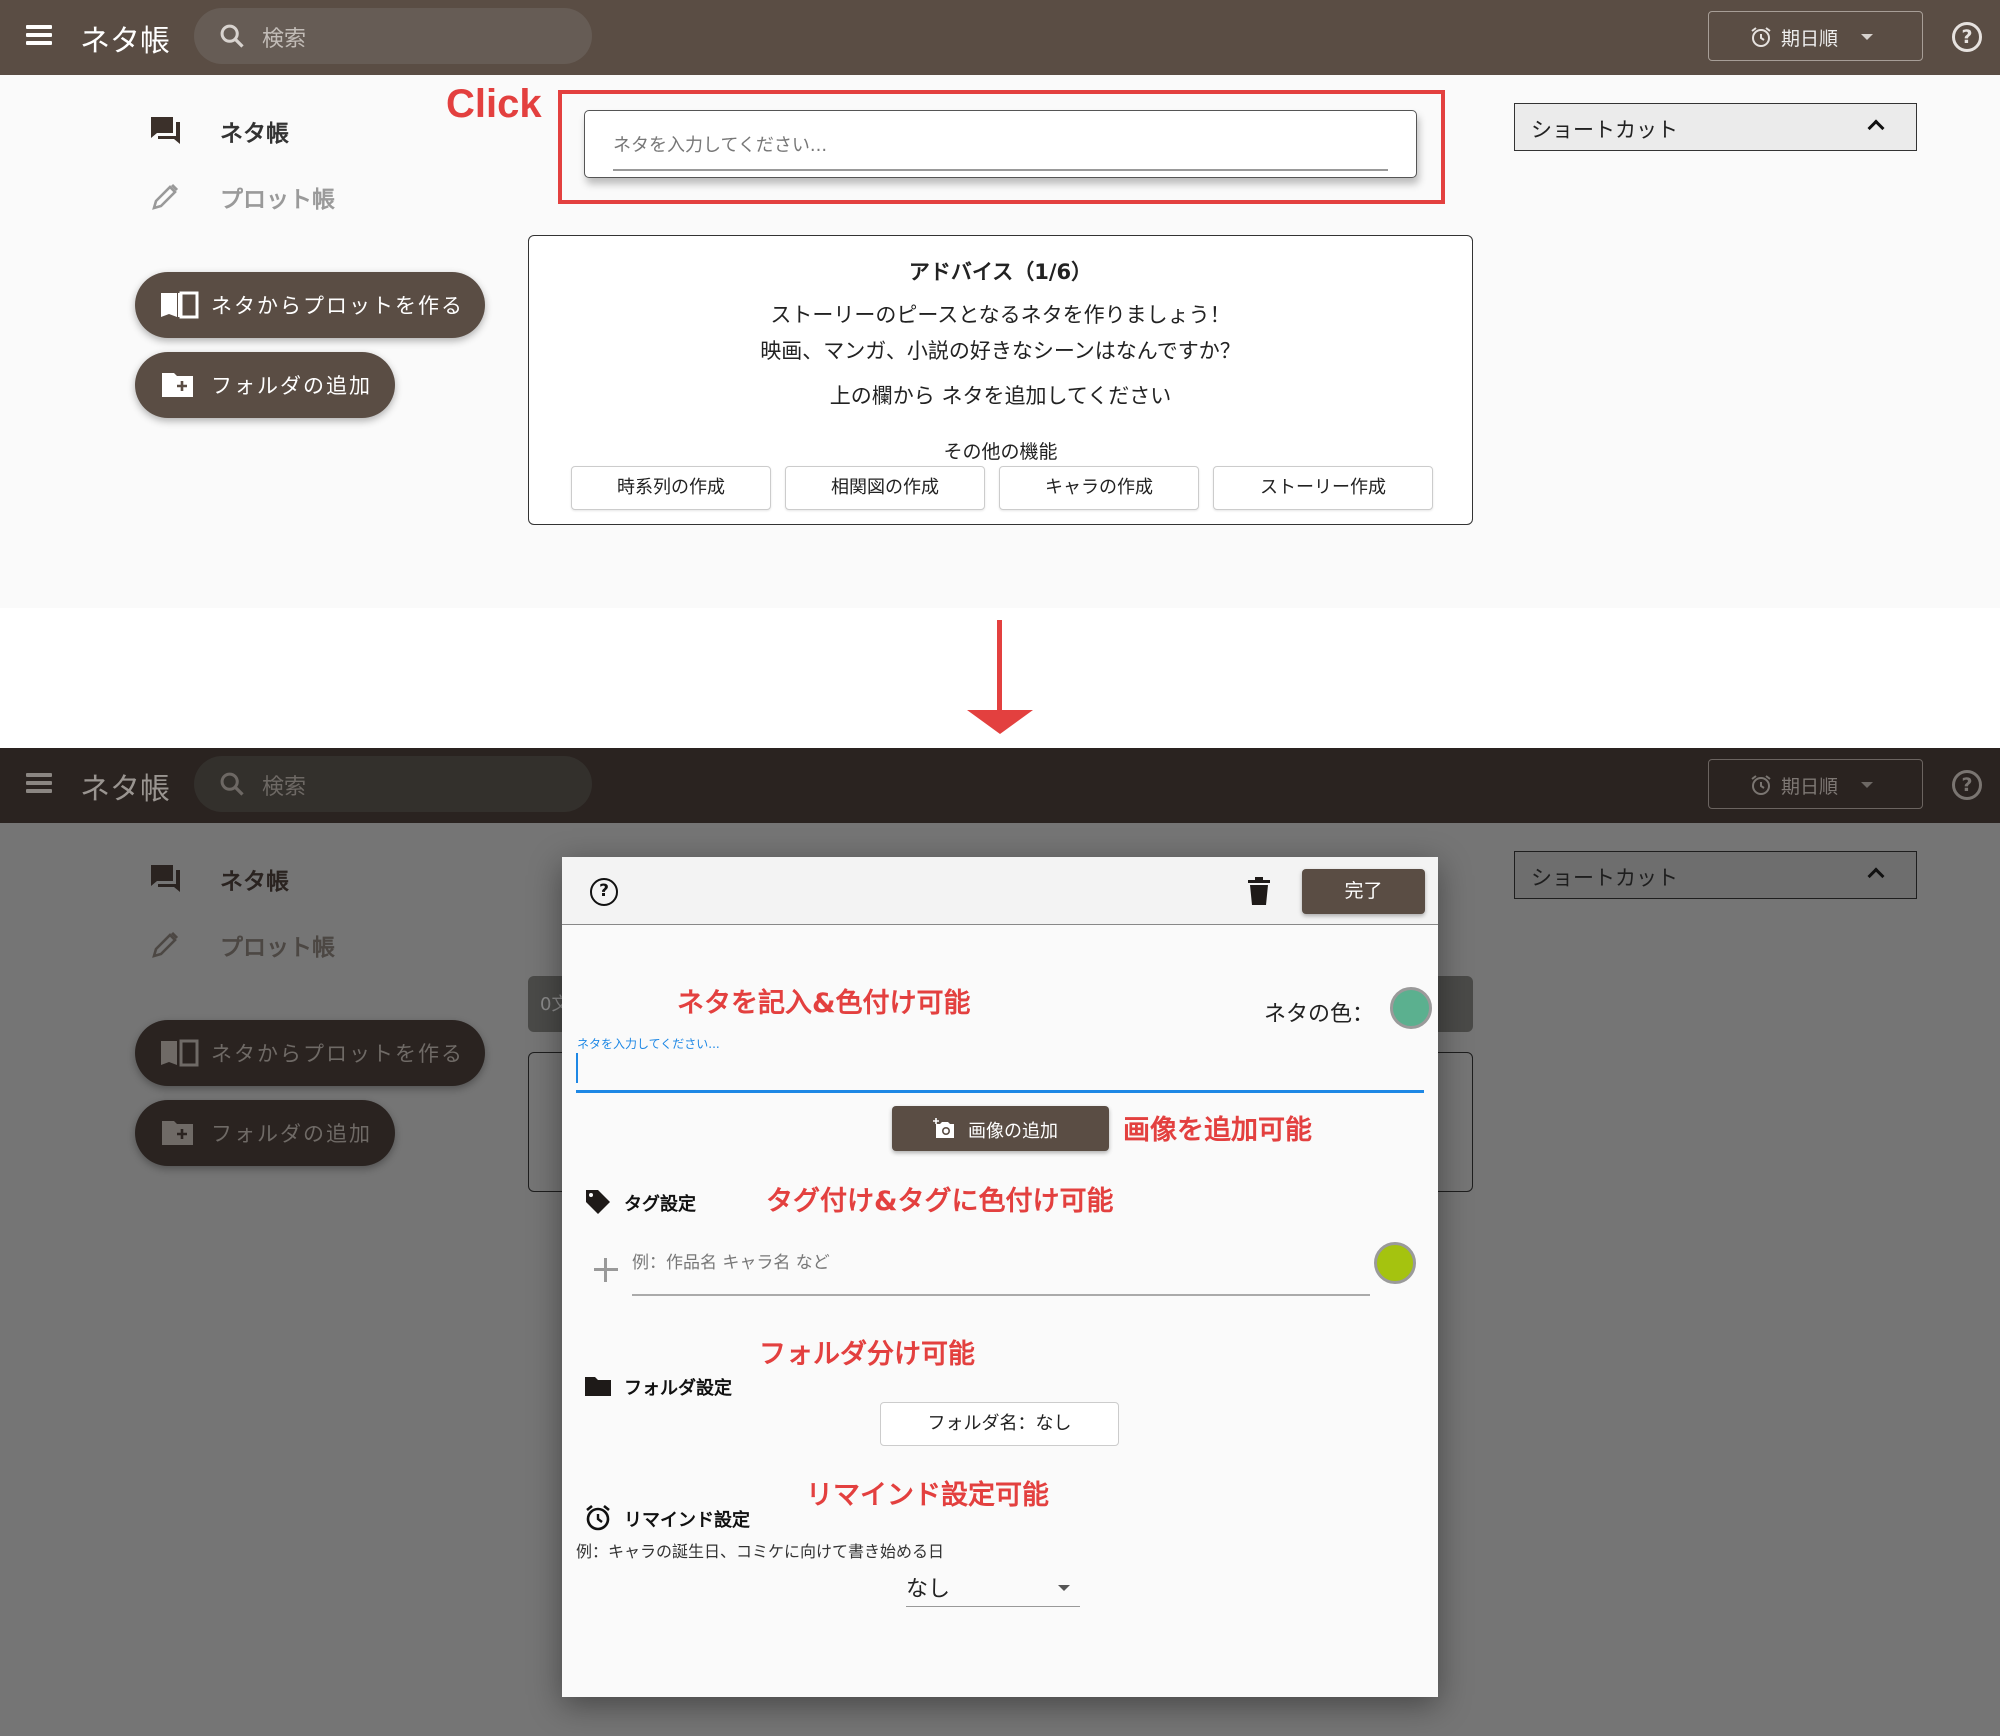 This screenshot has height=1736, width=2000. What do you see at coordinates (1395, 1263) in the screenshot?
I see `tag-color-swatch` at bounding box center [1395, 1263].